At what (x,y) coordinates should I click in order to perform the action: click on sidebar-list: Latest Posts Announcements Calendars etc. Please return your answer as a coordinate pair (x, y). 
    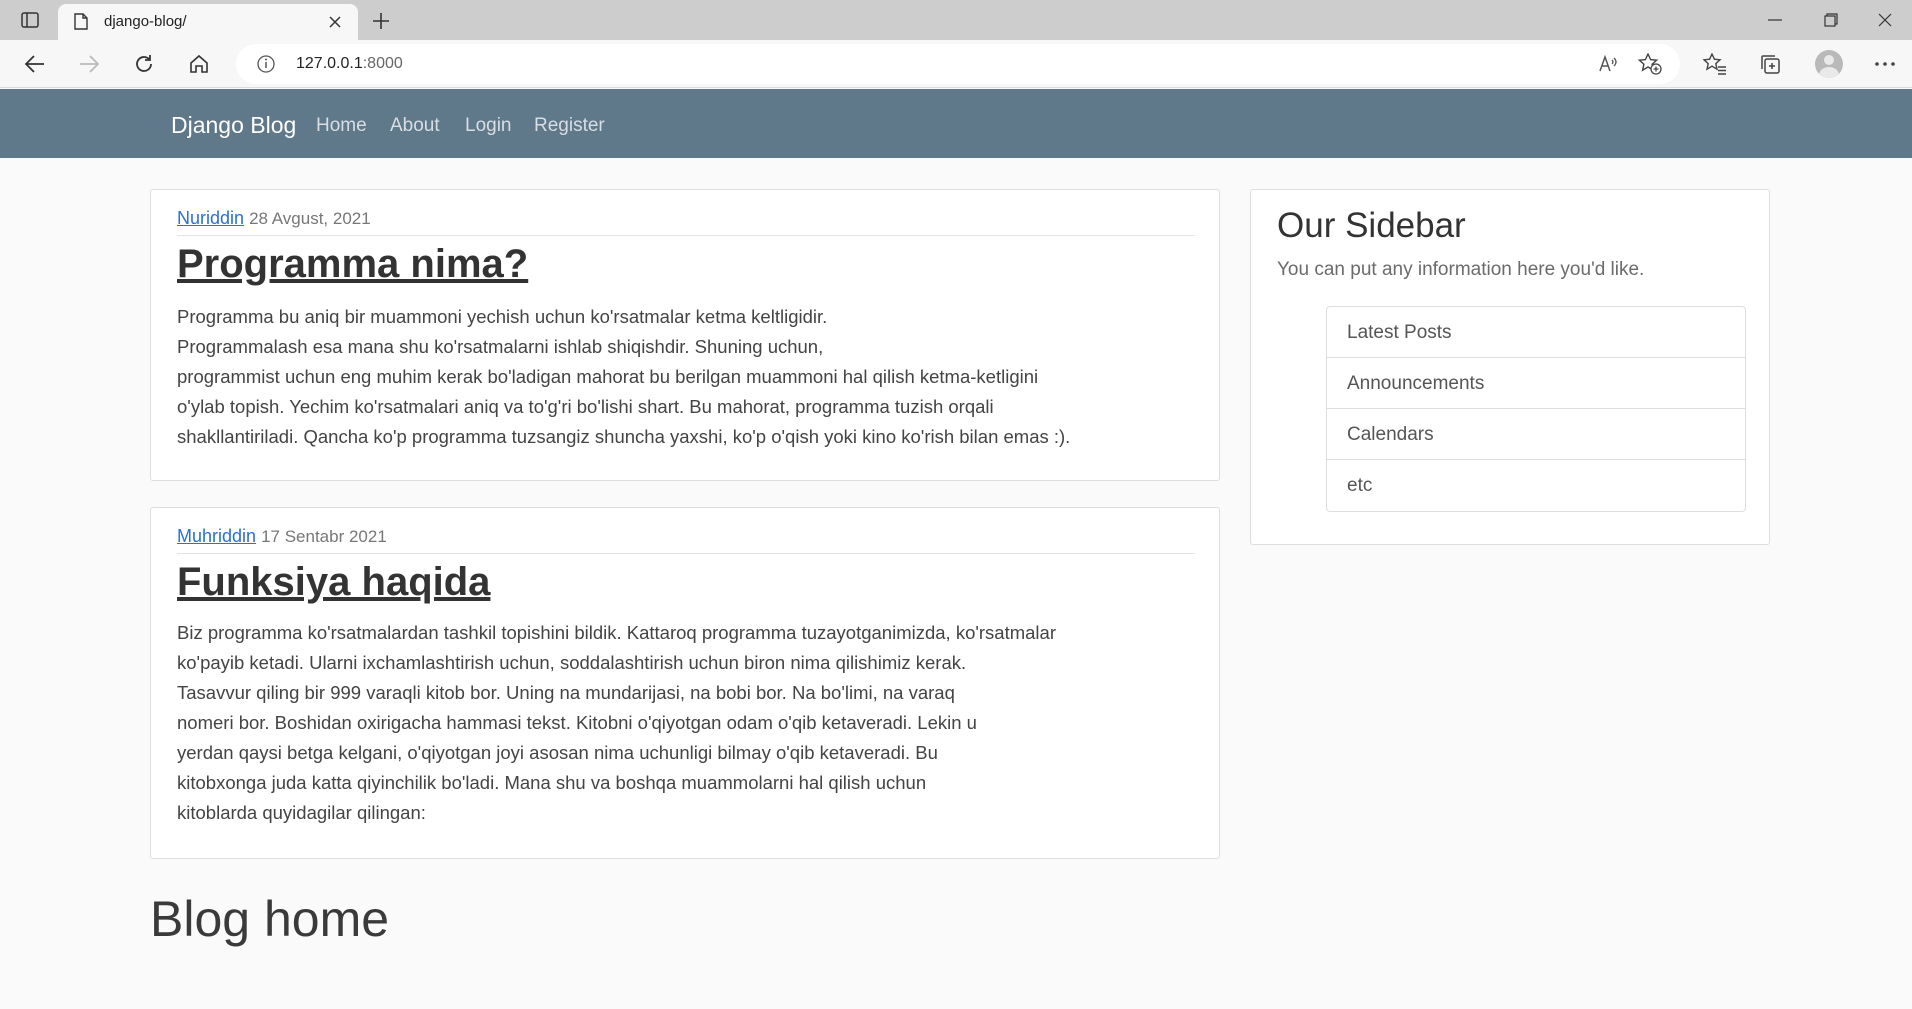
    Looking at the image, I should click on (1536, 409).